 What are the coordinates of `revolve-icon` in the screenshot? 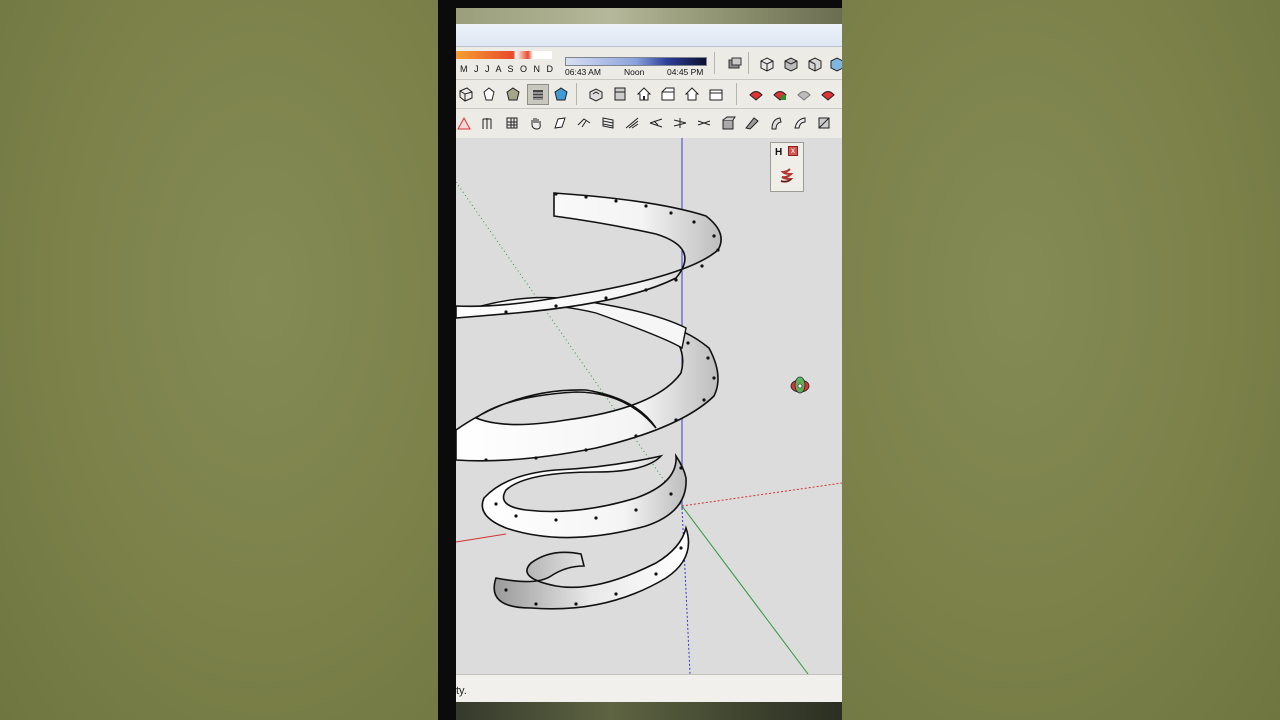 It's located at (800, 123).